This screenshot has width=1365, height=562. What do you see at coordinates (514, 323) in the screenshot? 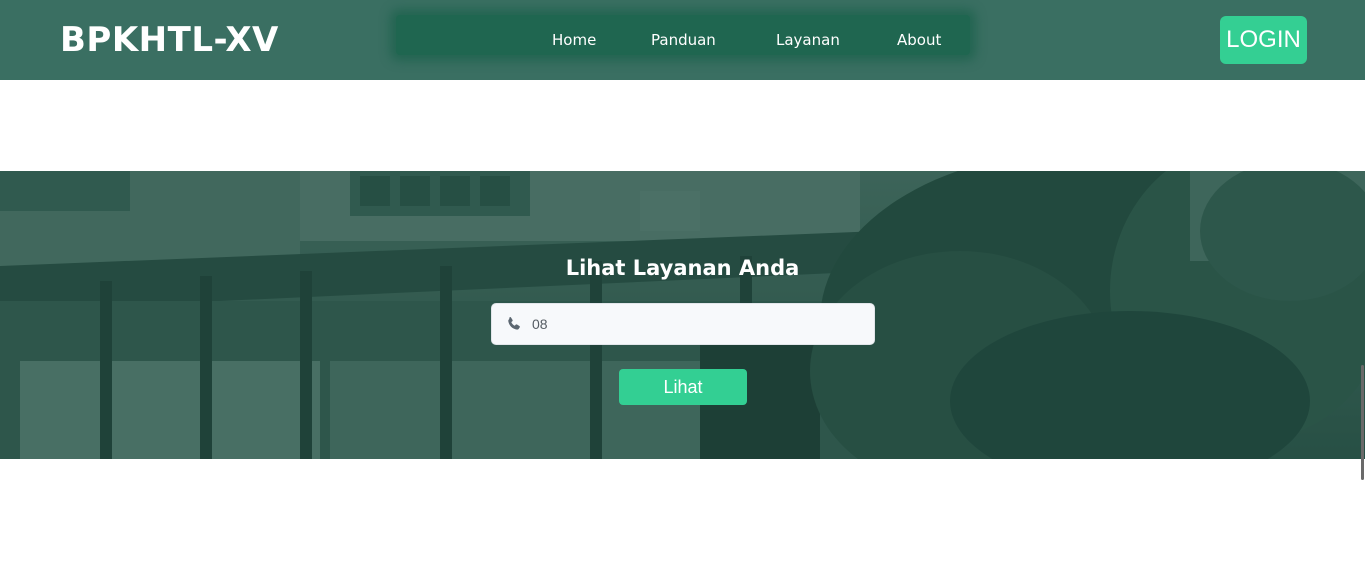
I see `phone-icon` at bounding box center [514, 323].